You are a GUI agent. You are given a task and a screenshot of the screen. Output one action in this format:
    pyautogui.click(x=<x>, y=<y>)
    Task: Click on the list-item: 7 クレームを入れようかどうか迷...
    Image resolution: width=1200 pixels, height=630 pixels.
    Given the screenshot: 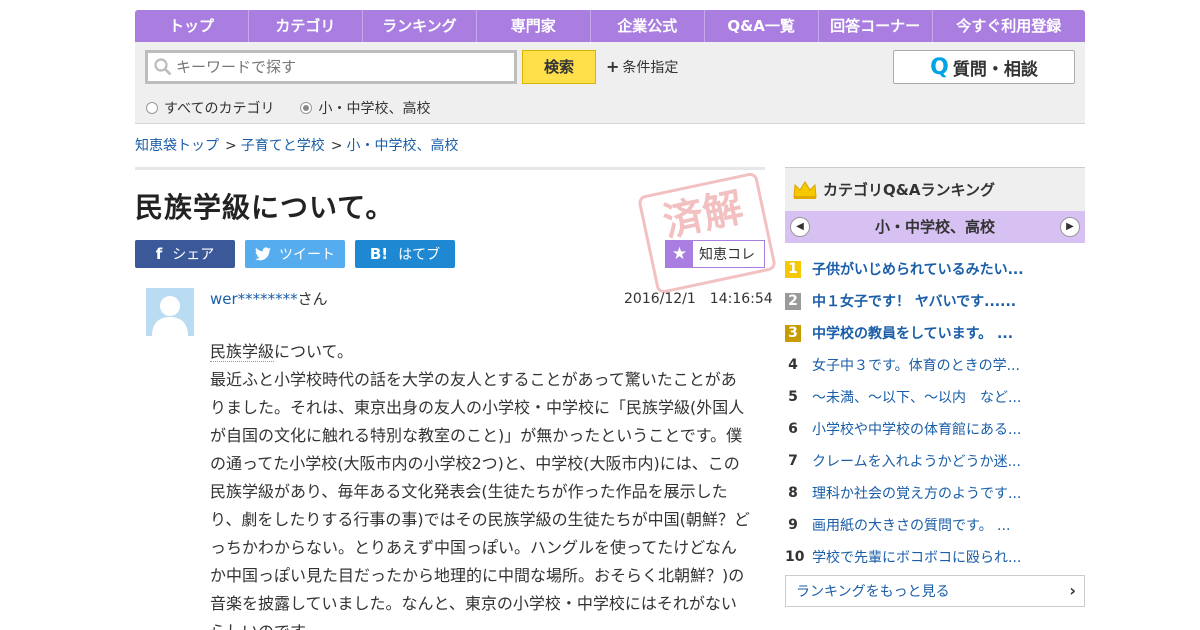 What is the action you would take?
    pyautogui.click(x=935, y=461)
    